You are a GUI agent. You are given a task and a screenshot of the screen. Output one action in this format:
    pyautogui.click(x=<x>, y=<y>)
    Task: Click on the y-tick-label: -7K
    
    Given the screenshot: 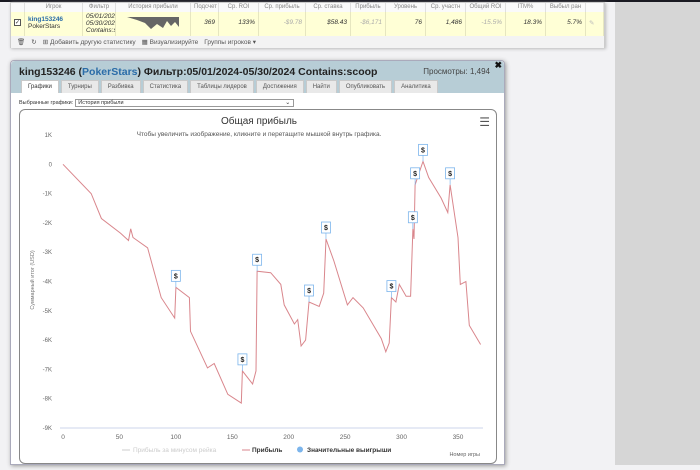 What is the action you would take?
    pyautogui.click(x=47, y=370)
    